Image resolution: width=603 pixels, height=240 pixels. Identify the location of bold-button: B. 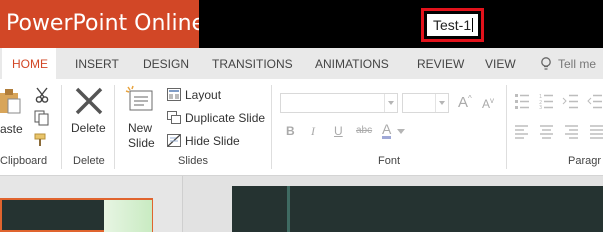
(290, 131).